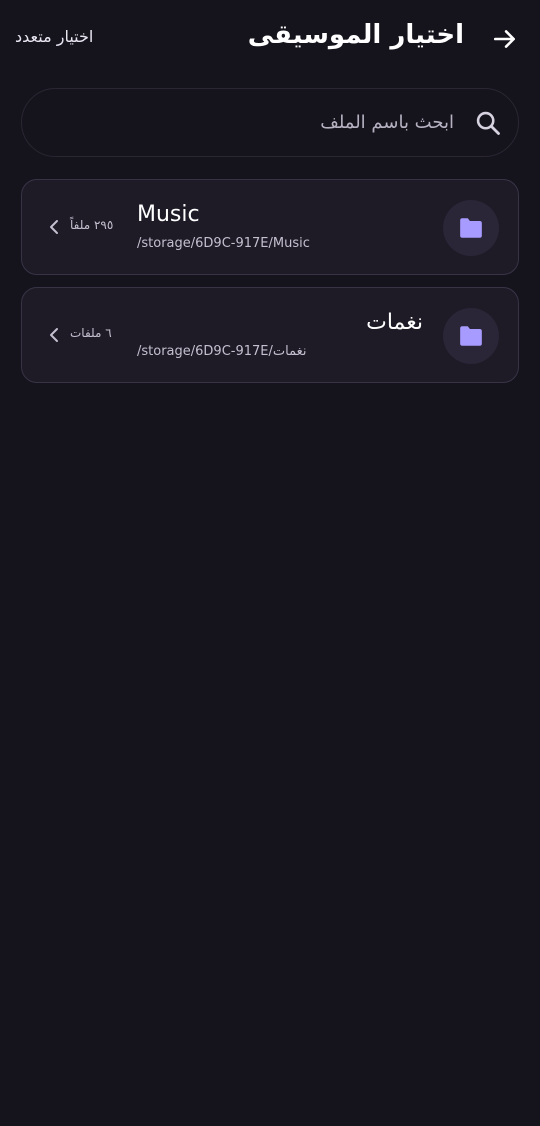 Image resolution: width=540 pixels, height=1126 pixels. Describe the element at coordinates (168, 214) in the screenshot. I see `folder-name: Music` at that location.